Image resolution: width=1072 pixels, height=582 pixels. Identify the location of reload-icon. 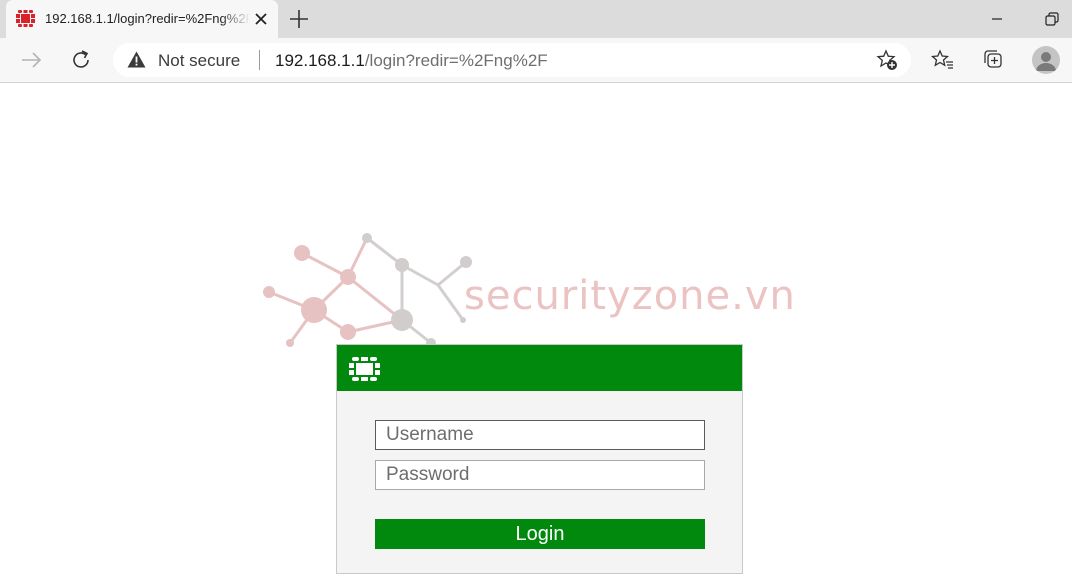
(81, 60).